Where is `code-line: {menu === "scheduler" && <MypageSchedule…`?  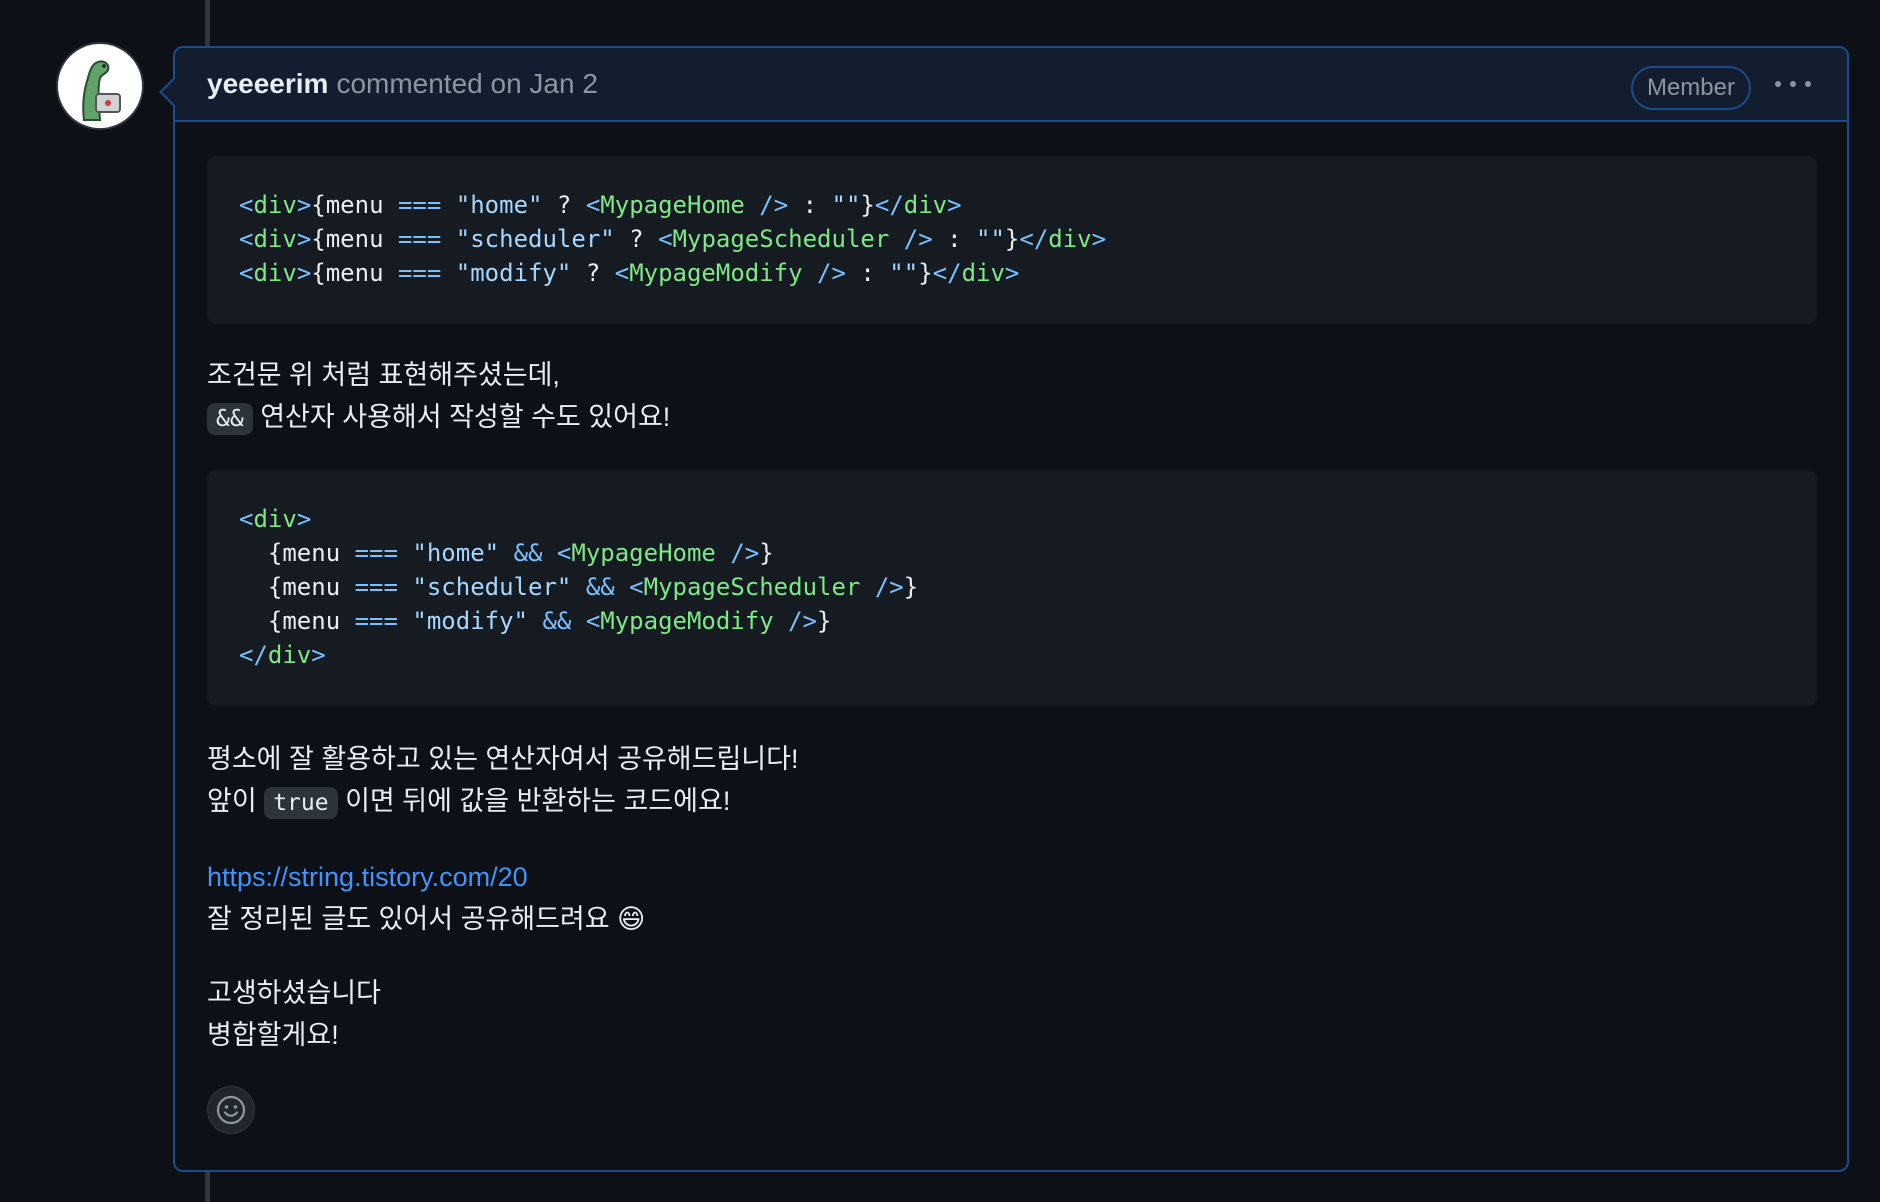 code-line: {menu === "scheduler" && <MypageSchedule… is located at coordinates (579, 587).